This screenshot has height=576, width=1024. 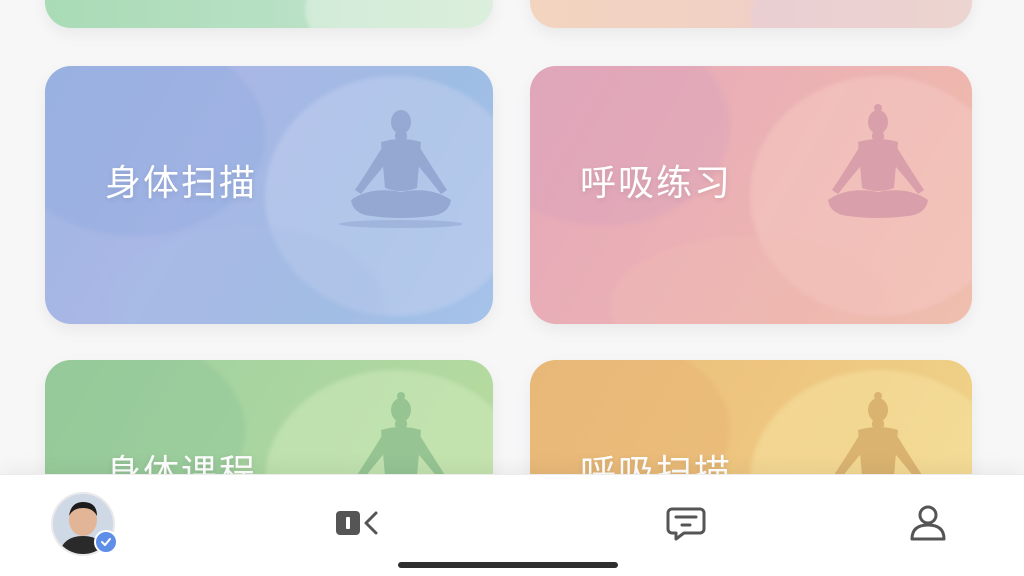 I want to click on card-top-left, so click(x=269, y=14).